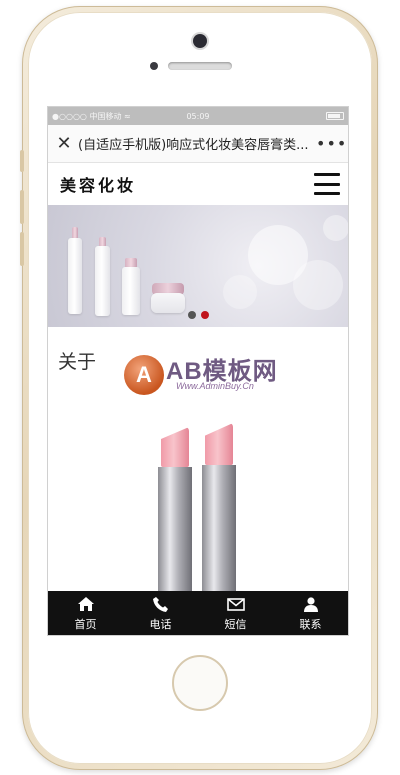  Describe the element at coordinates (310, 624) in the screenshot. I see `tab-label: 联系` at that location.